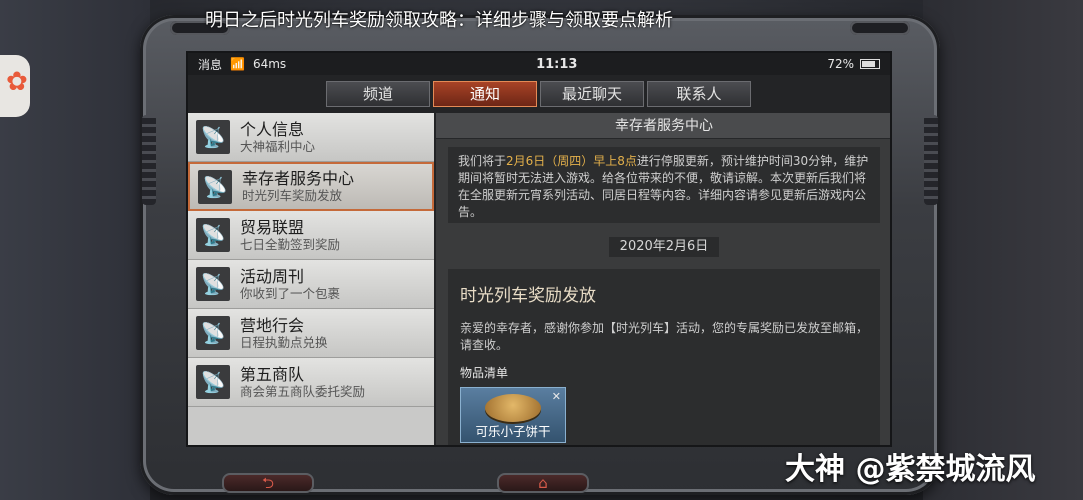 The height and width of the screenshot is (500, 1083). Describe the element at coordinates (269, 64) in the screenshot. I see `latency-label: 64ms` at that location.